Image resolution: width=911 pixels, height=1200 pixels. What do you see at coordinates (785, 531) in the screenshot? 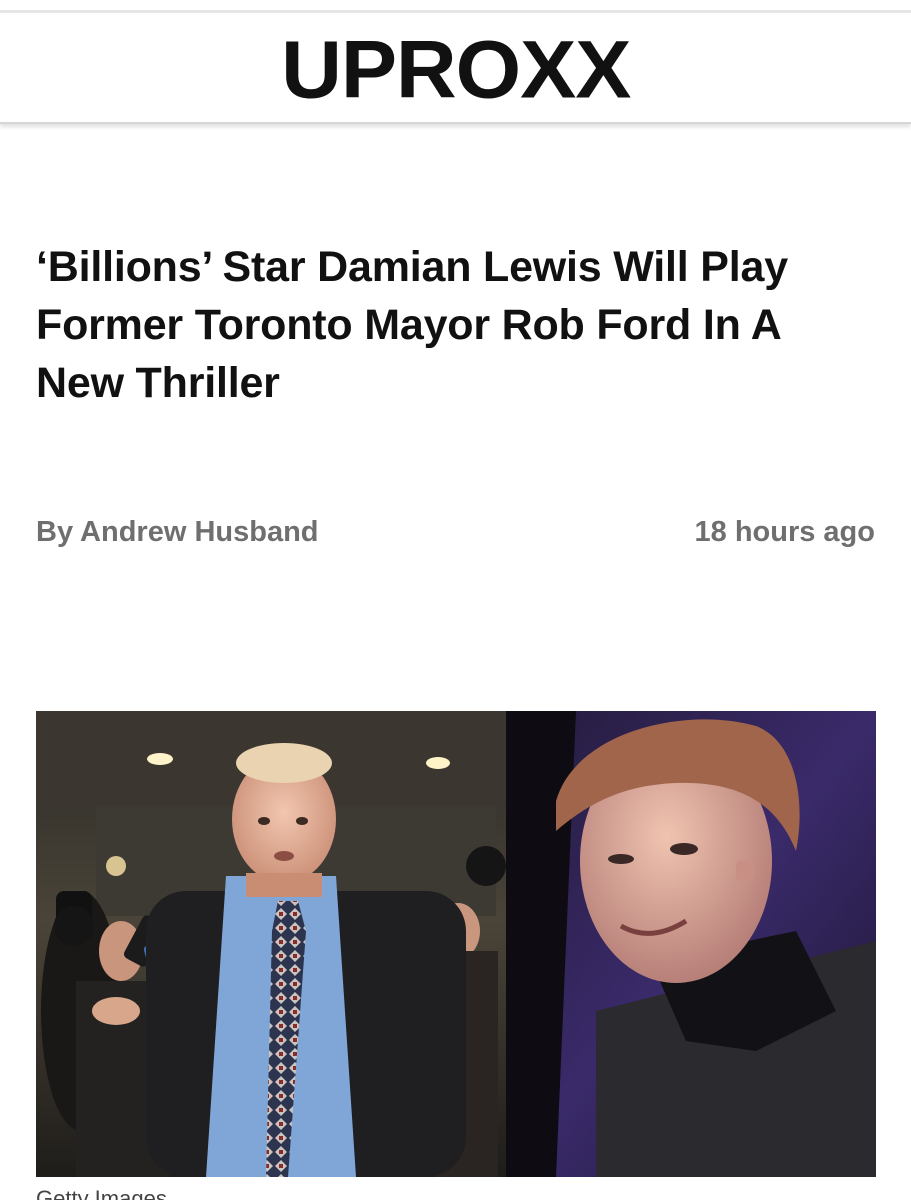
I see `publish-timestamp: 18 hours ago` at bounding box center [785, 531].